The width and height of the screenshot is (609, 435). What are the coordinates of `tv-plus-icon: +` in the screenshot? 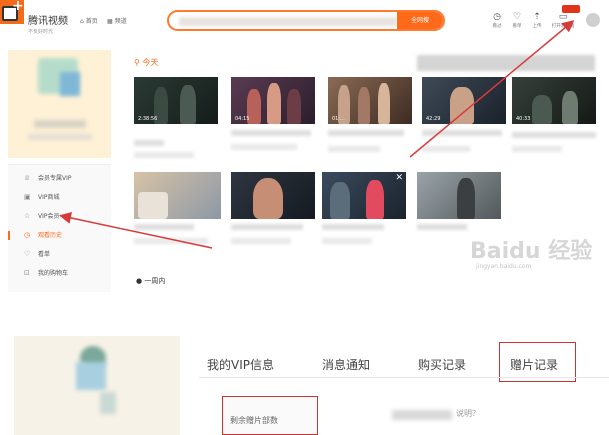 It's located at (12, 12).